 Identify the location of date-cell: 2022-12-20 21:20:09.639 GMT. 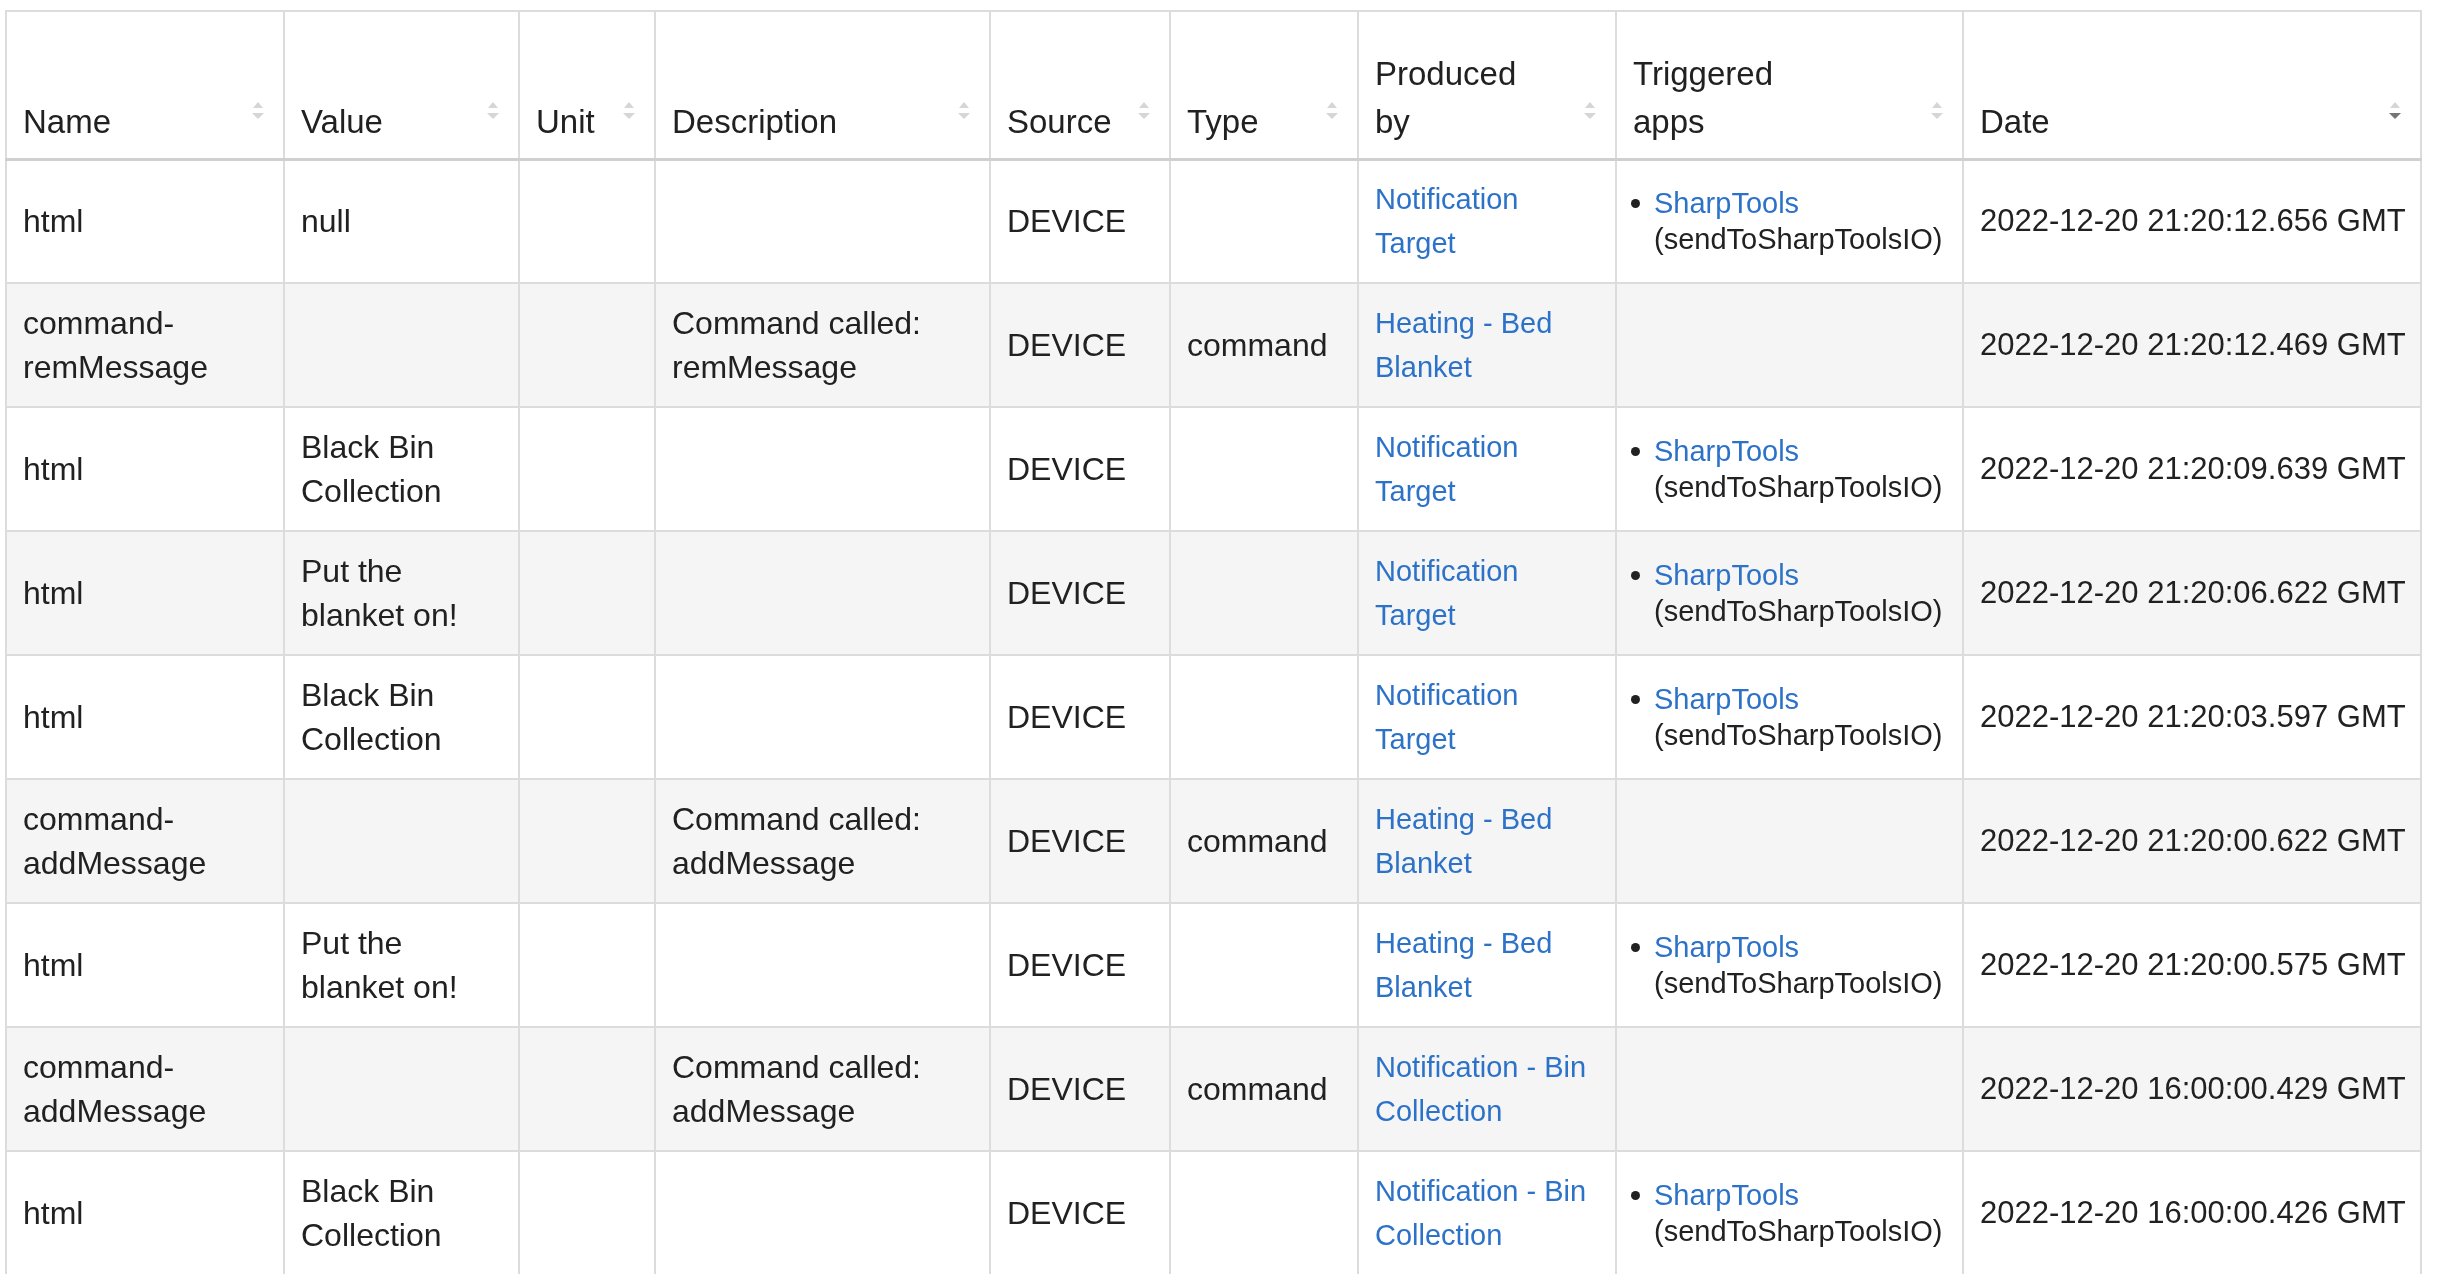
(2193, 468).